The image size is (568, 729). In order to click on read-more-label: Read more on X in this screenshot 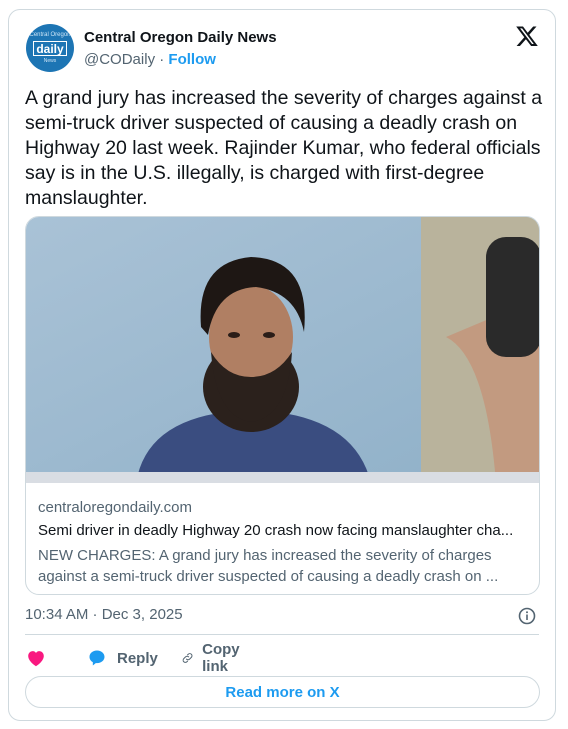, I will do `click(282, 692)`.